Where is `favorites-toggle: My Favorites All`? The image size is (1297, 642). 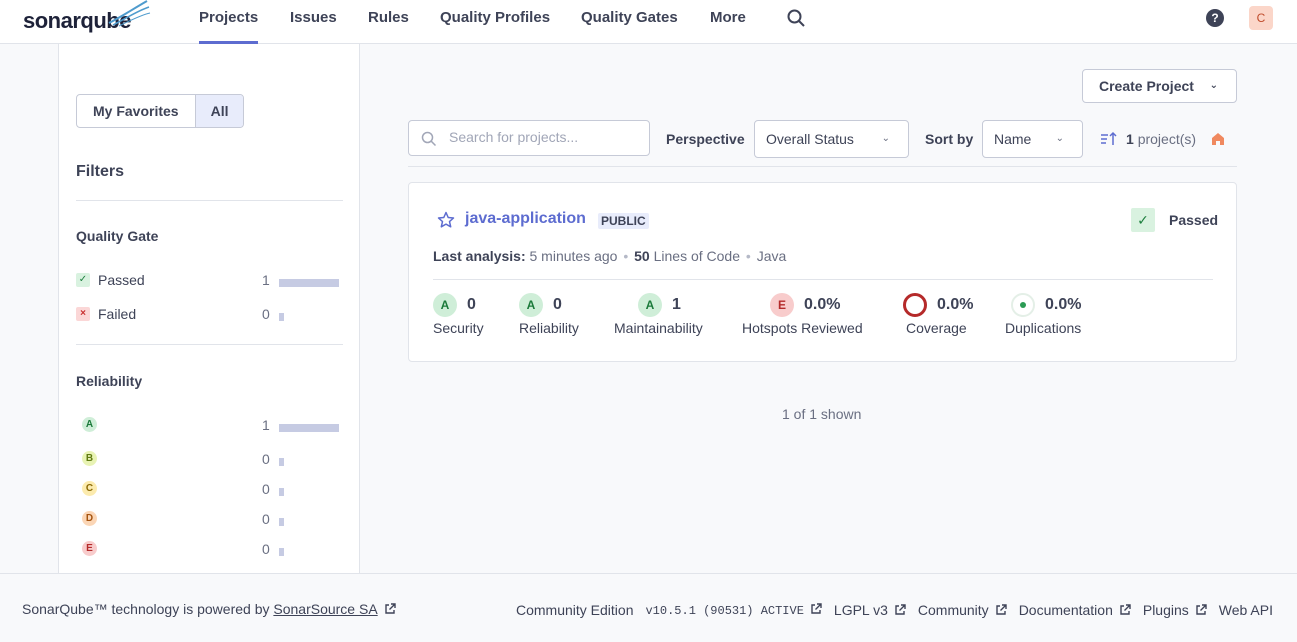
favorites-toggle: My Favorites All is located at coordinates (160, 111).